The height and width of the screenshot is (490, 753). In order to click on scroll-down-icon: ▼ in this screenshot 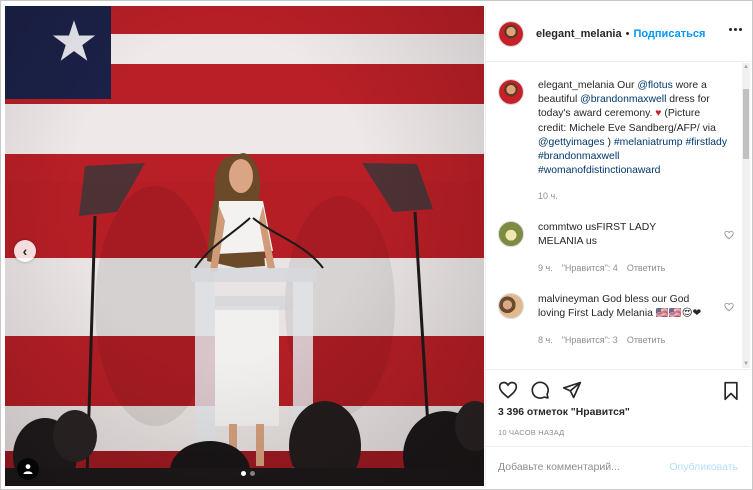, I will do `click(746, 364)`.